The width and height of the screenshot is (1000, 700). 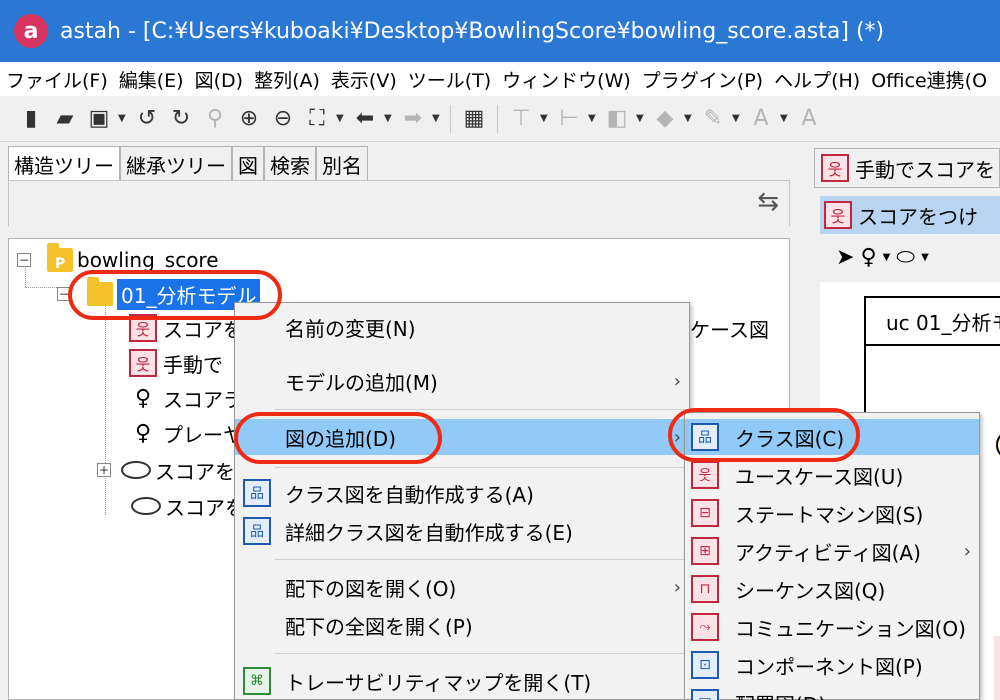 I want to click on submenu-item-activity-diagram: ⊞ アクティビティ図(A) ›, so click(x=832, y=551).